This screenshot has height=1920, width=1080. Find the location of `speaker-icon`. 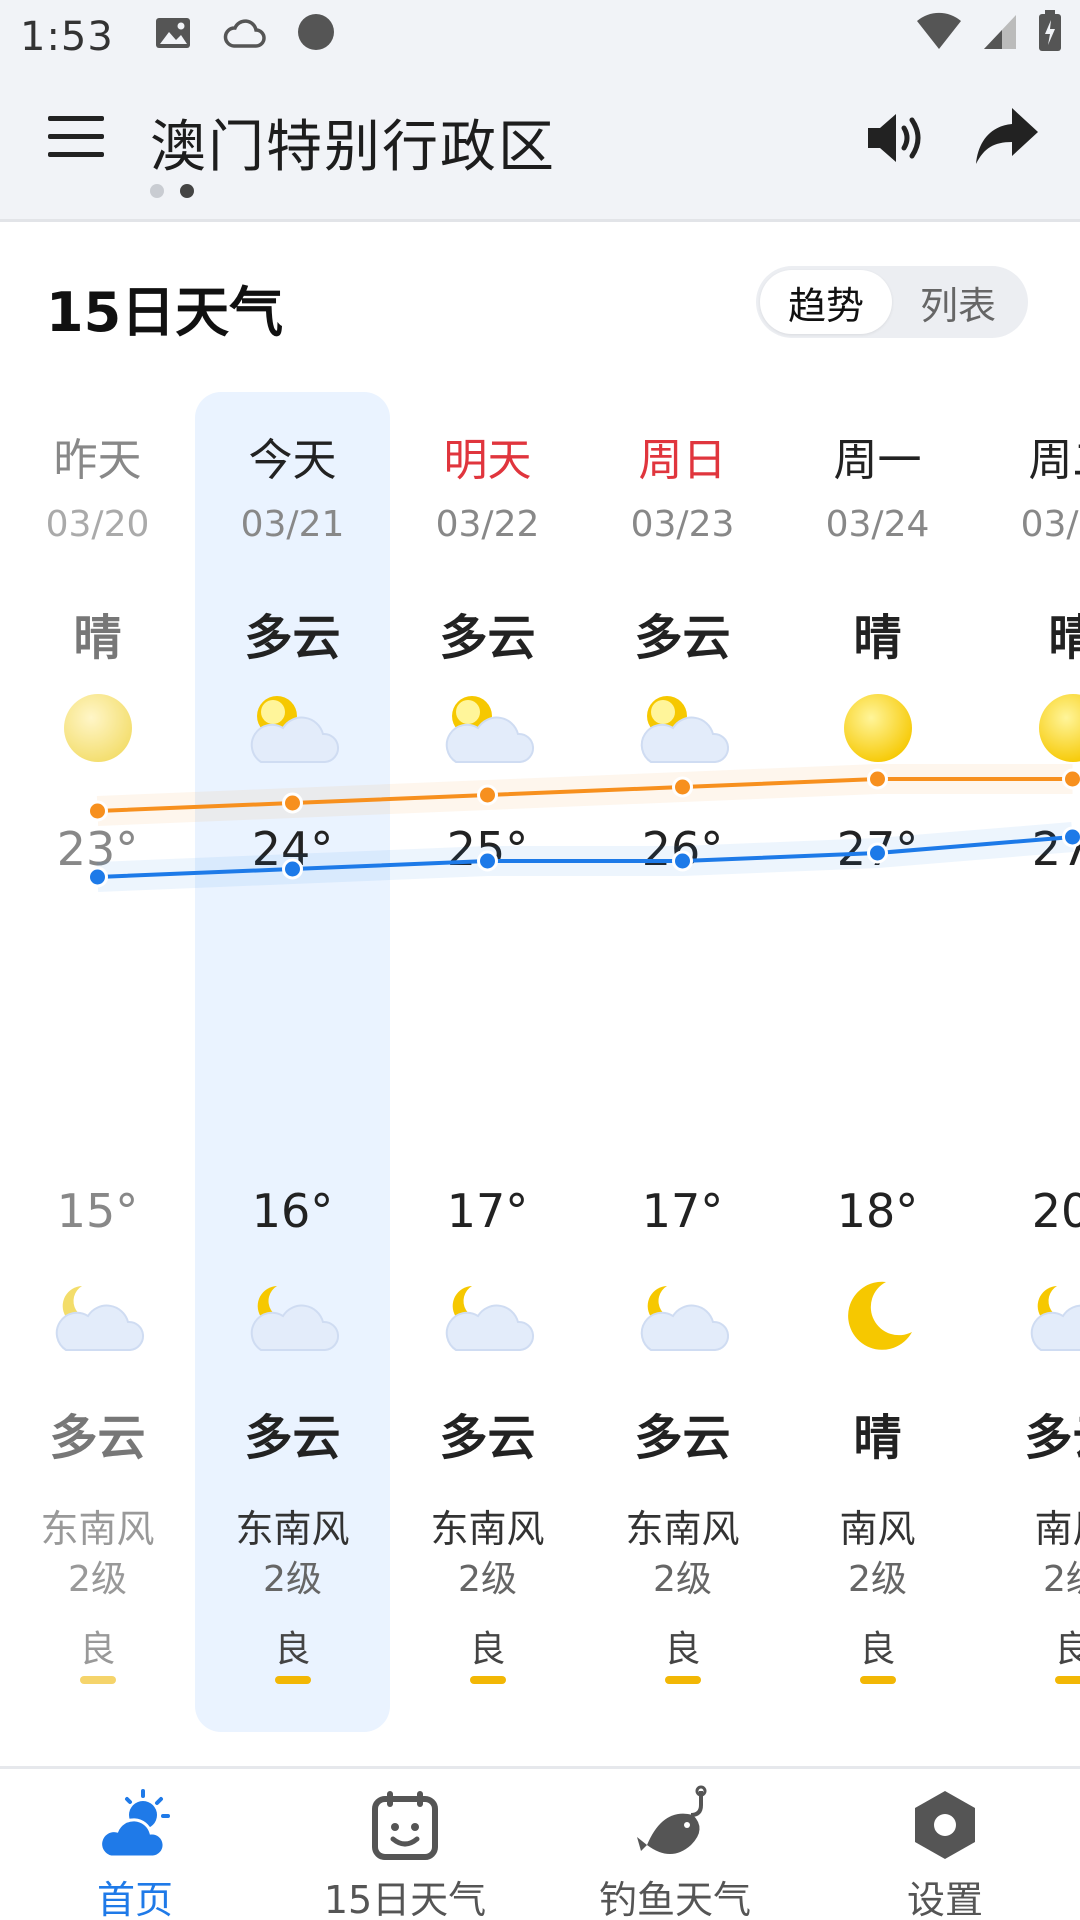

speaker-icon is located at coordinates (897, 138).